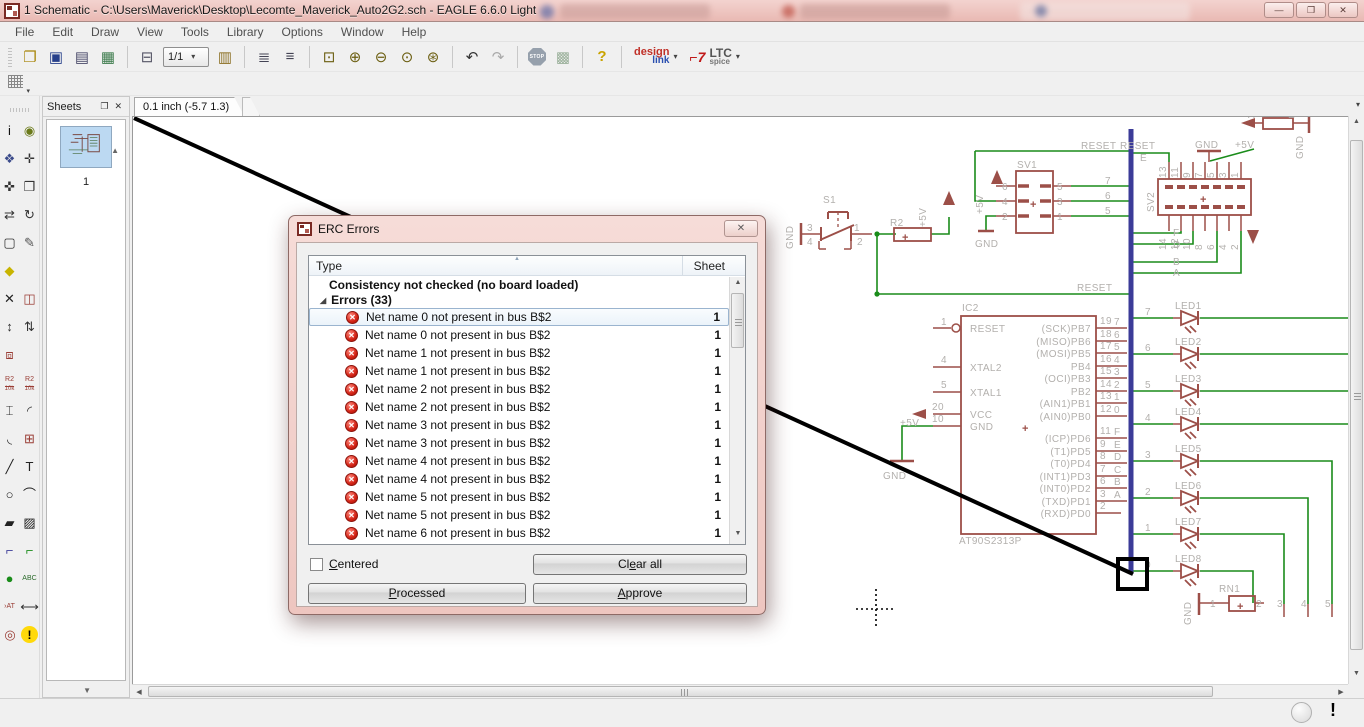 The width and height of the screenshot is (1364, 727). I want to click on library-icon: ▥, so click(225, 57).